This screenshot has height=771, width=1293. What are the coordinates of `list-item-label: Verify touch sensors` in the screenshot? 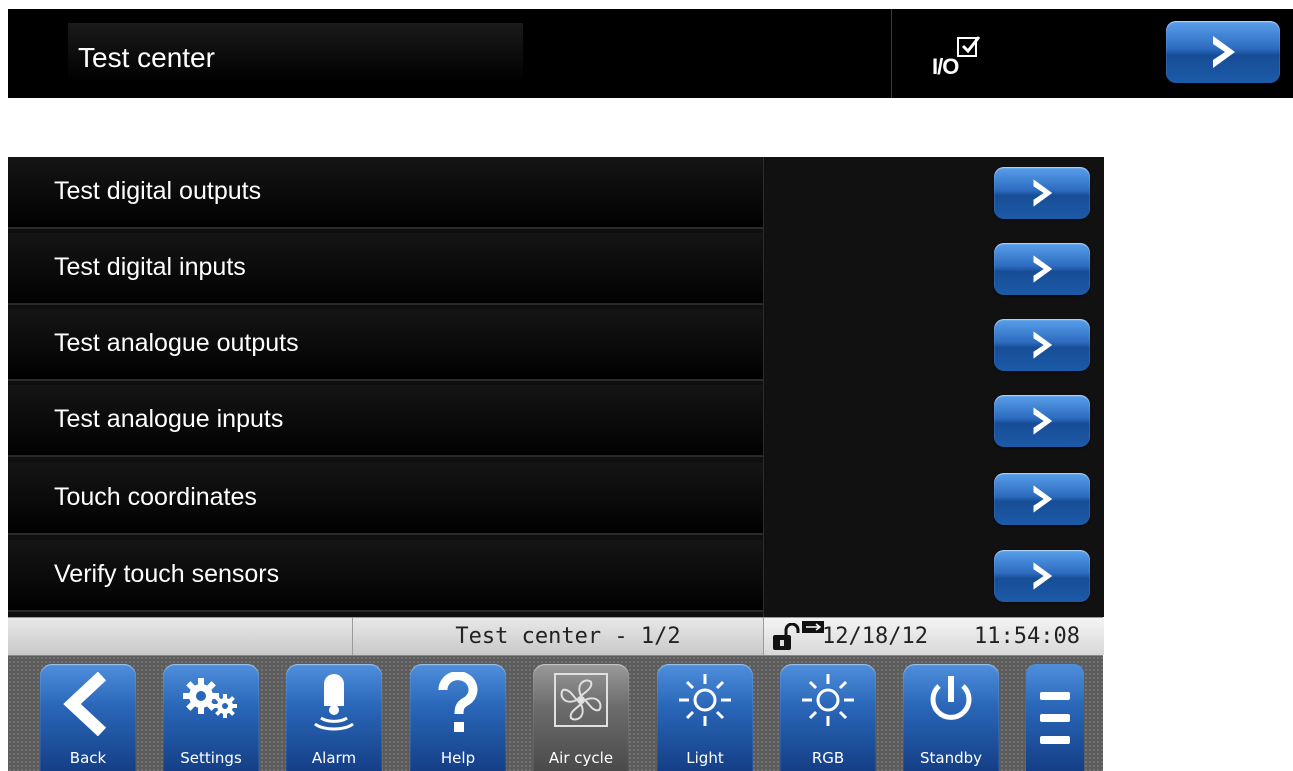 It's located at (385, 576).